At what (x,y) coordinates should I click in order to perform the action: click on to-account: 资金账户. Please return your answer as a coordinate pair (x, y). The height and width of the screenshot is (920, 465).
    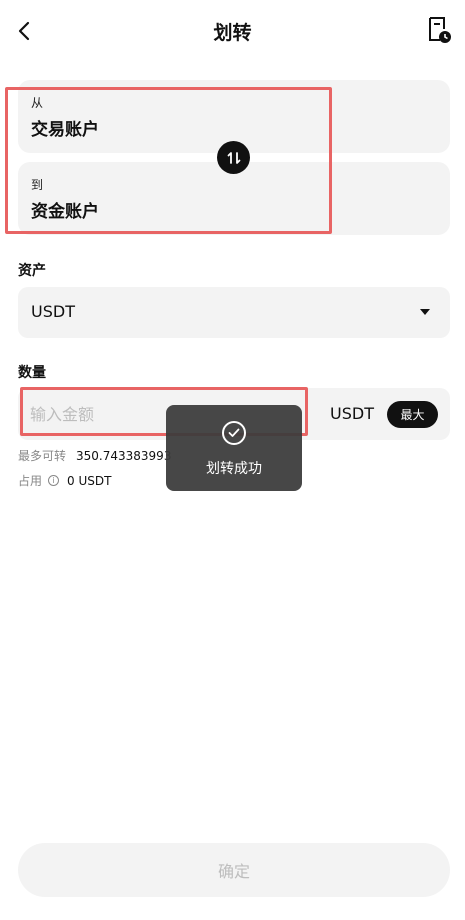
    Looking at the image, I should click on (65, 212).